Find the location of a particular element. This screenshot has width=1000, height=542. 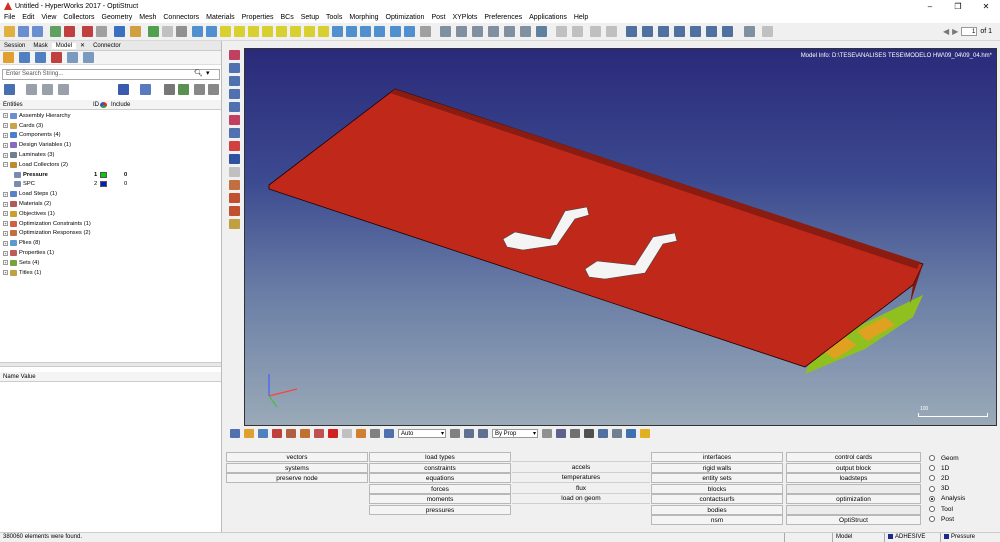

moments-button: moments is located at coordinates (440, 499).